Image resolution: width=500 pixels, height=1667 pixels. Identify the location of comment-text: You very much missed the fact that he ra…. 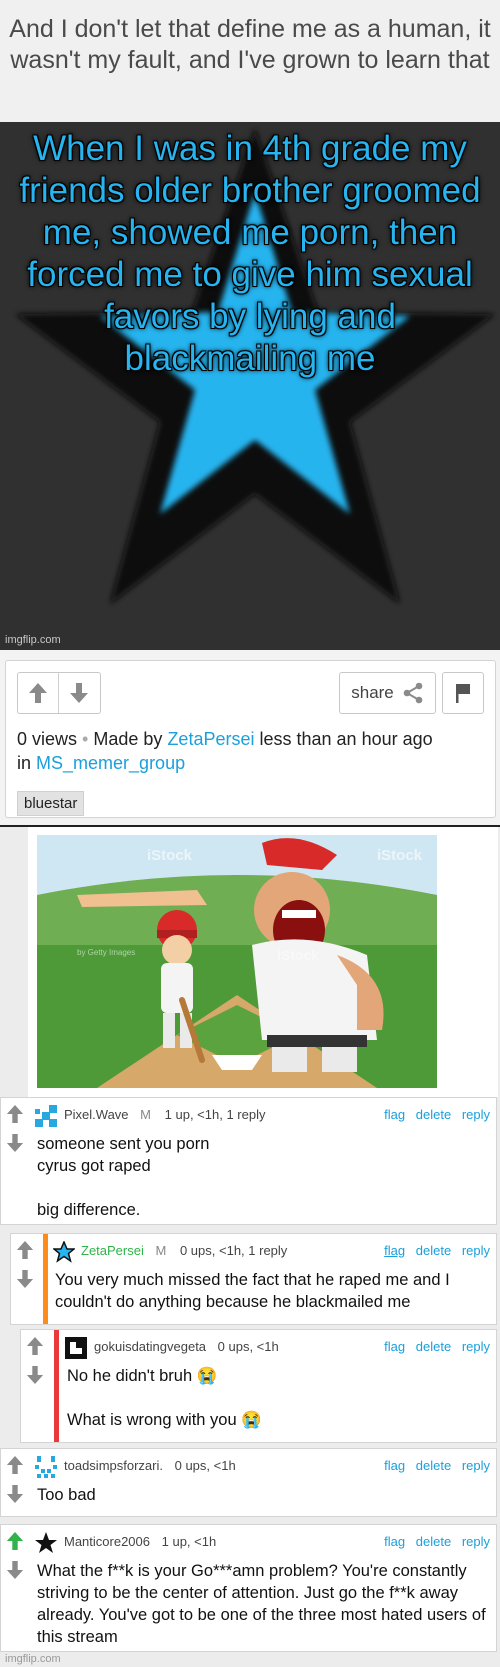
(252, 1291).